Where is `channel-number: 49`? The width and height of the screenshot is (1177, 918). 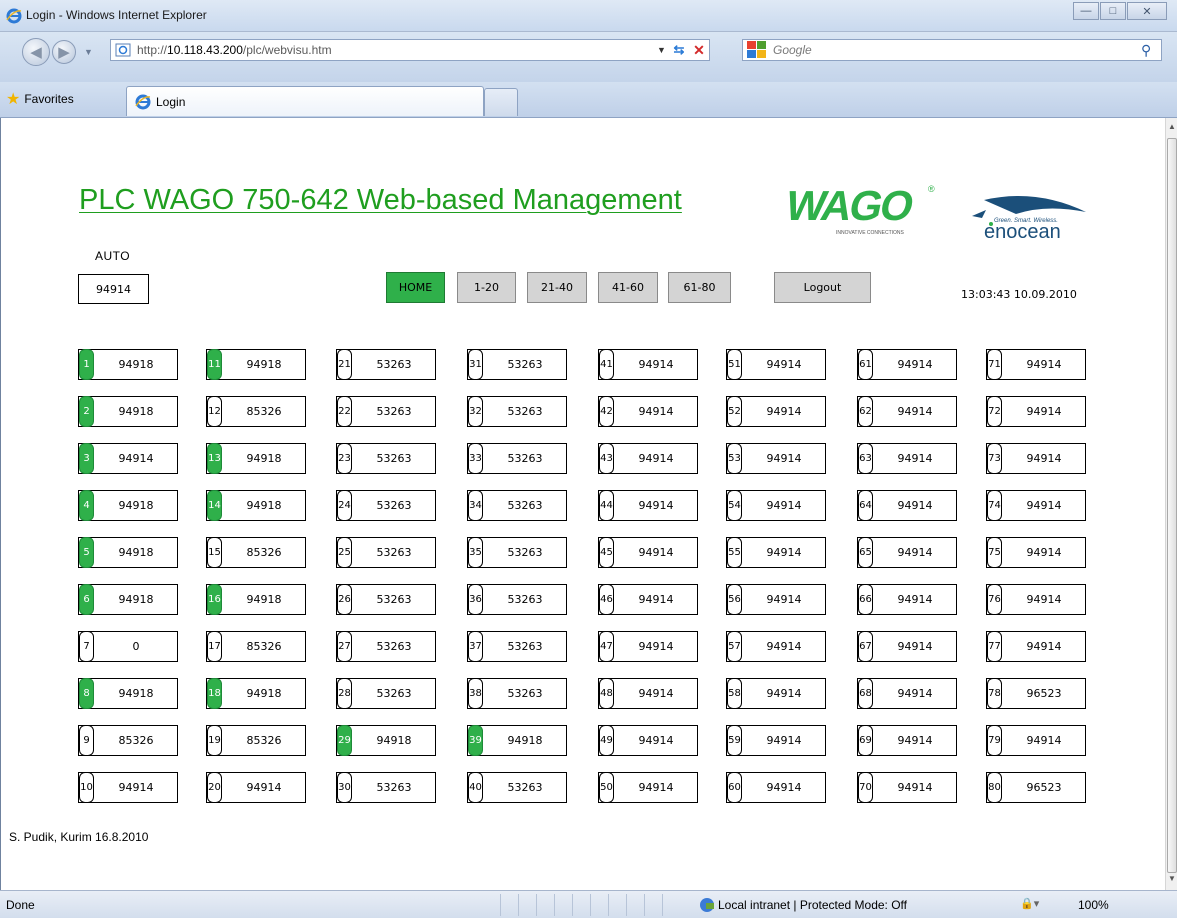 channel-number: 49 is located at coordinates (606, 740).